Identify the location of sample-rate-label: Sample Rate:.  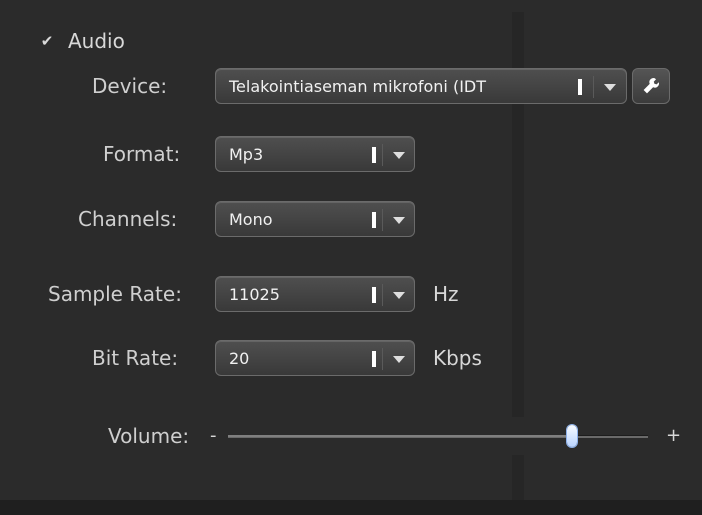
(115, 294).